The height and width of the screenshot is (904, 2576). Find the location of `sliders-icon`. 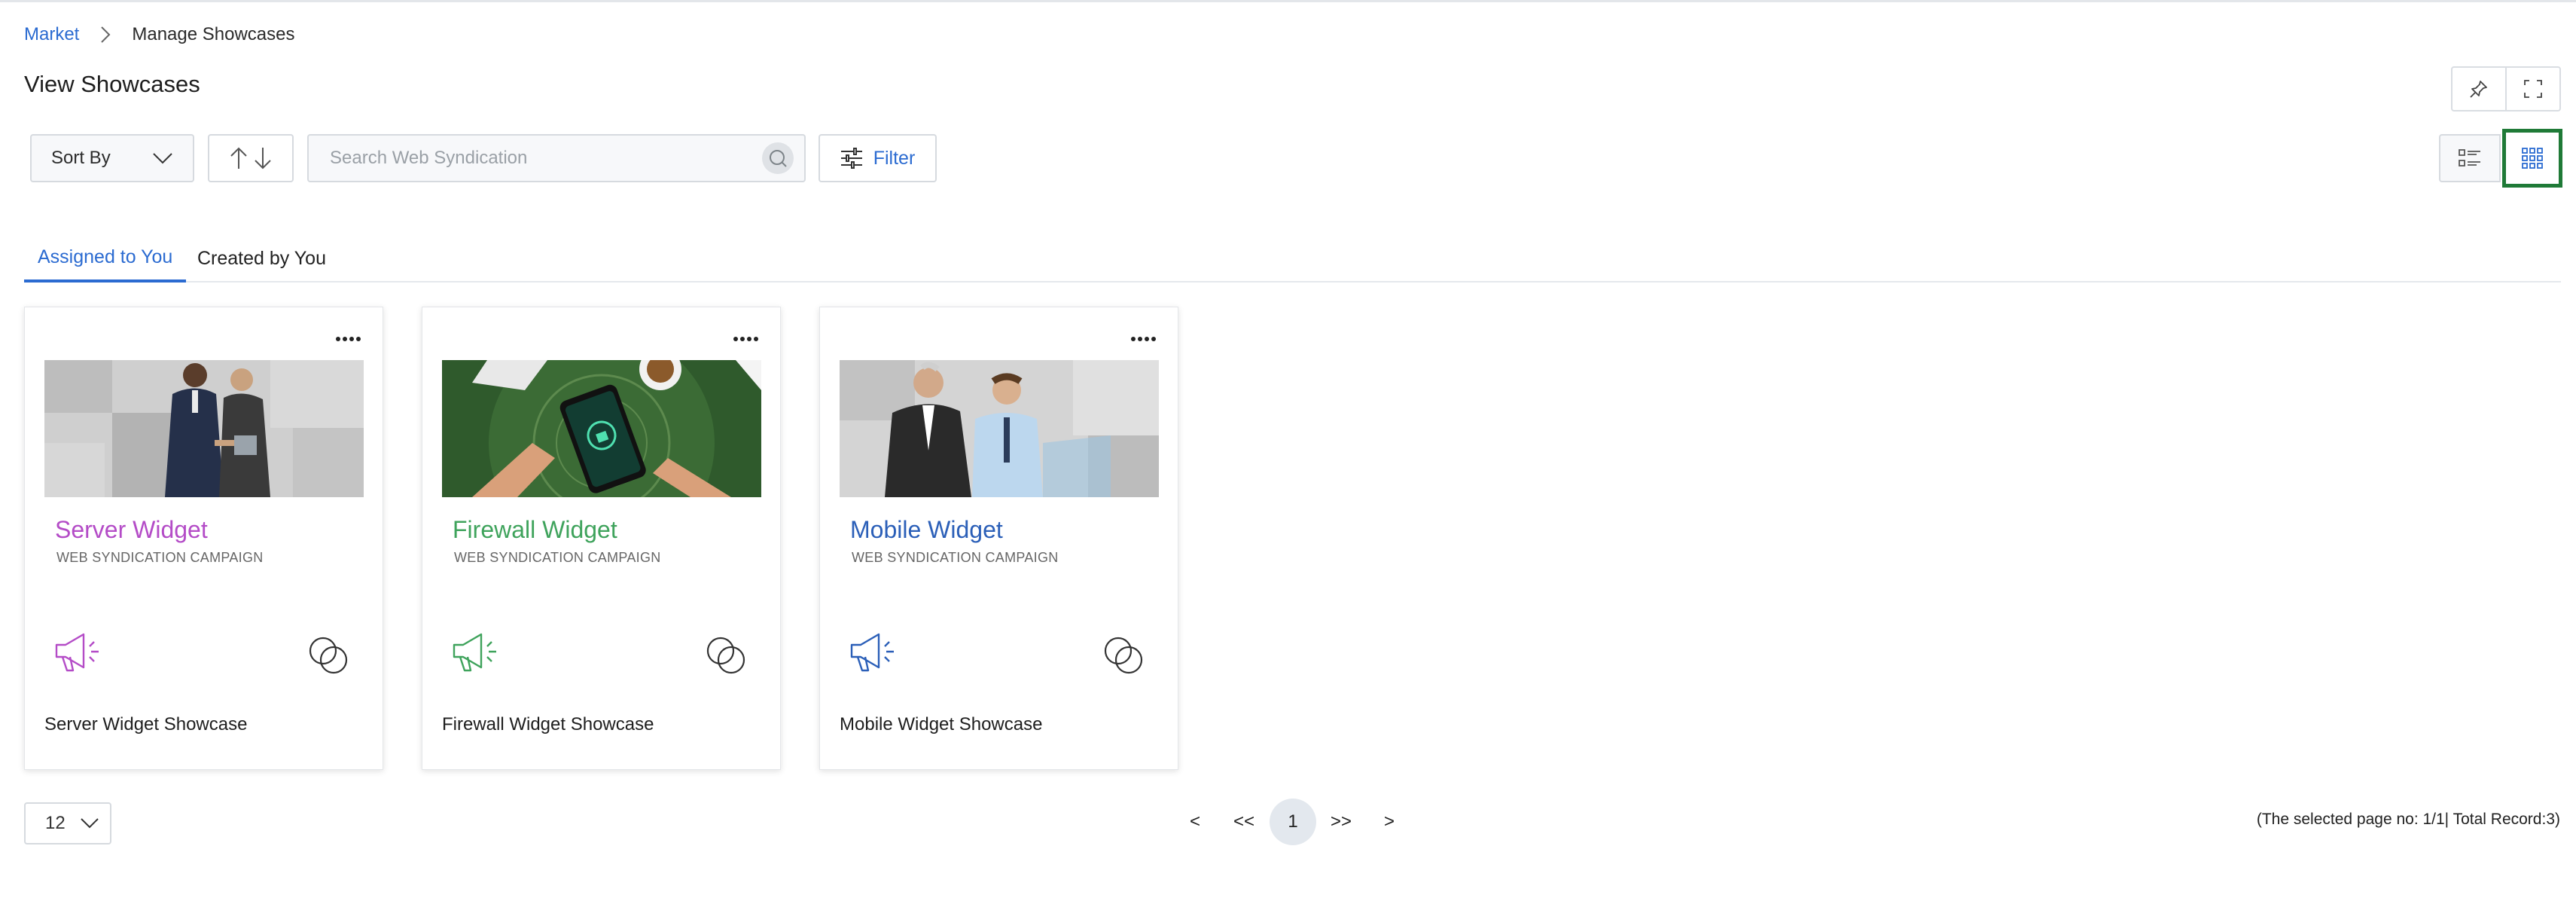

sliders-icon is located at coordinates (851, 158).